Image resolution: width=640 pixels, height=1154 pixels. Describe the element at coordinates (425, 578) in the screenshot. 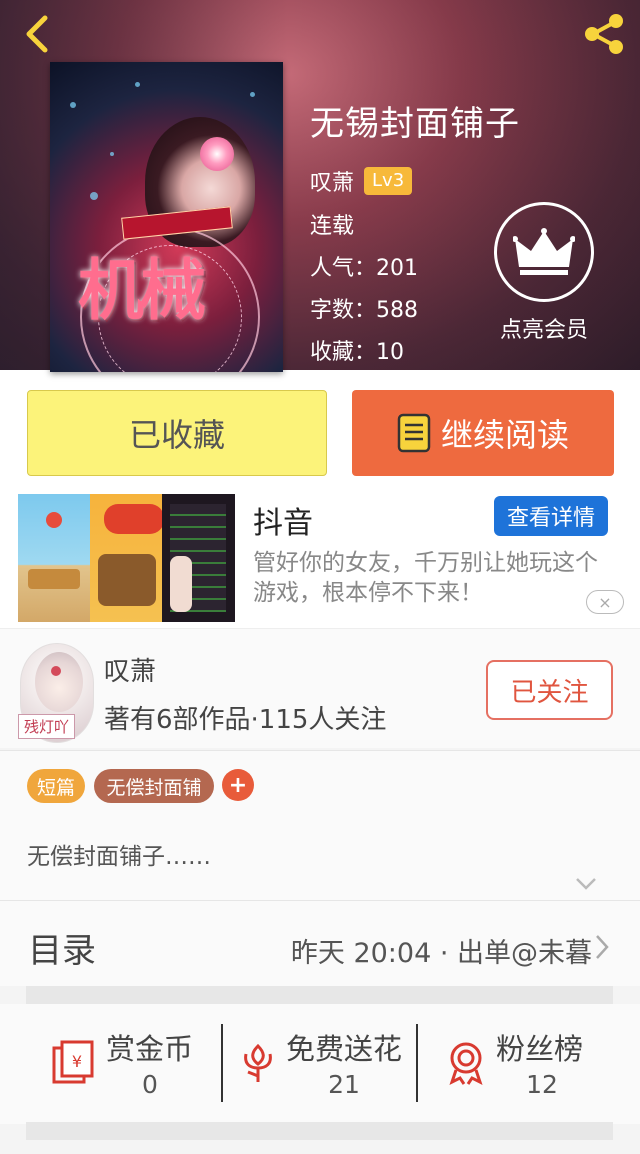

I see `ad-description: 管好你的女友，千万别让她玩这个游戏，根本停不下来！` at that location.